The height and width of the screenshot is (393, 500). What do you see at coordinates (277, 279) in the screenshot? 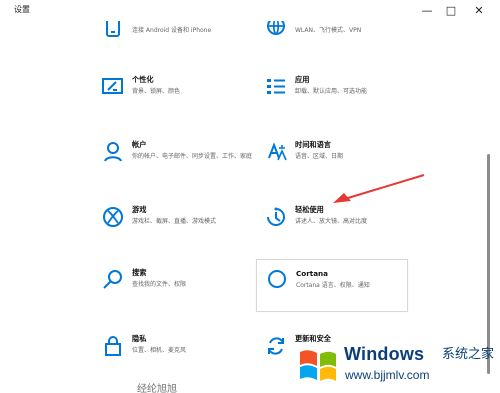
I see `cortana-icon` at bounding box center [277, 279].